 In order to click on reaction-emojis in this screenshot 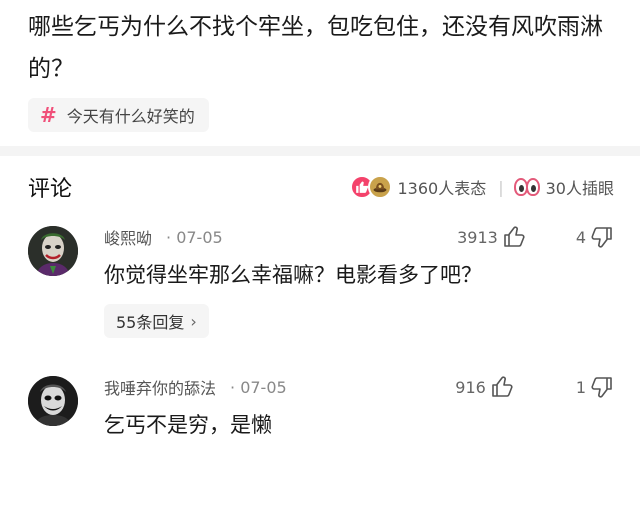, I will do `click(370, 187)`.